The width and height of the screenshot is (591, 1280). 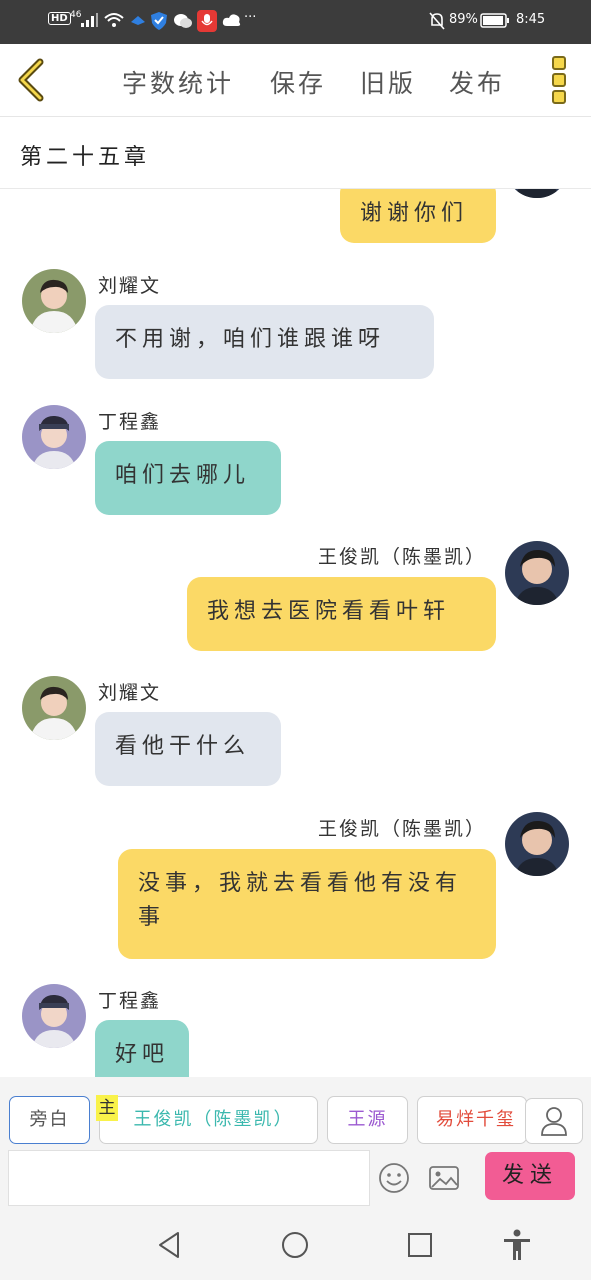 I want to click on wechat-icon, so click(x=183, y=23).